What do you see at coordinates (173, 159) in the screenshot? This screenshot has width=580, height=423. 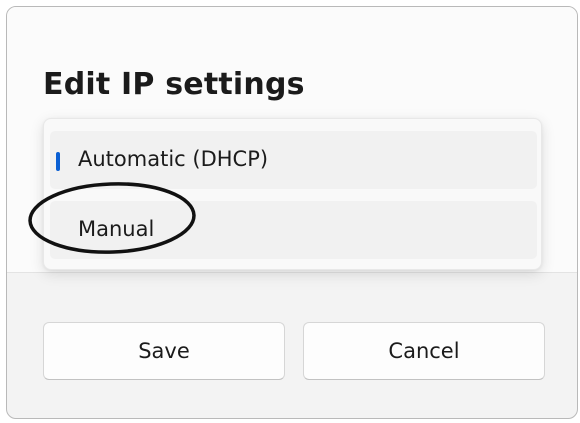 I see `dropdown-option-label: Automatic (DHCP)` at bounding box center [173, 159].